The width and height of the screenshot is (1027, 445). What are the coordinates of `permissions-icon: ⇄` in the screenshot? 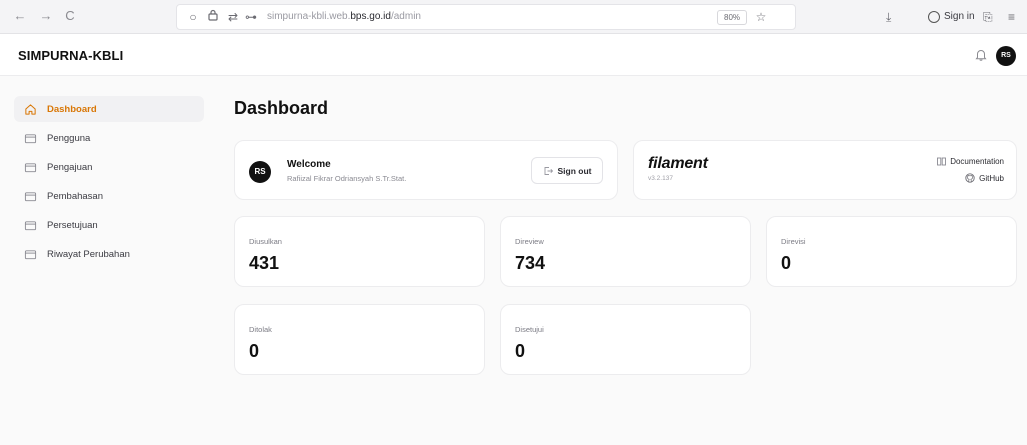 It's located at (233, 17).